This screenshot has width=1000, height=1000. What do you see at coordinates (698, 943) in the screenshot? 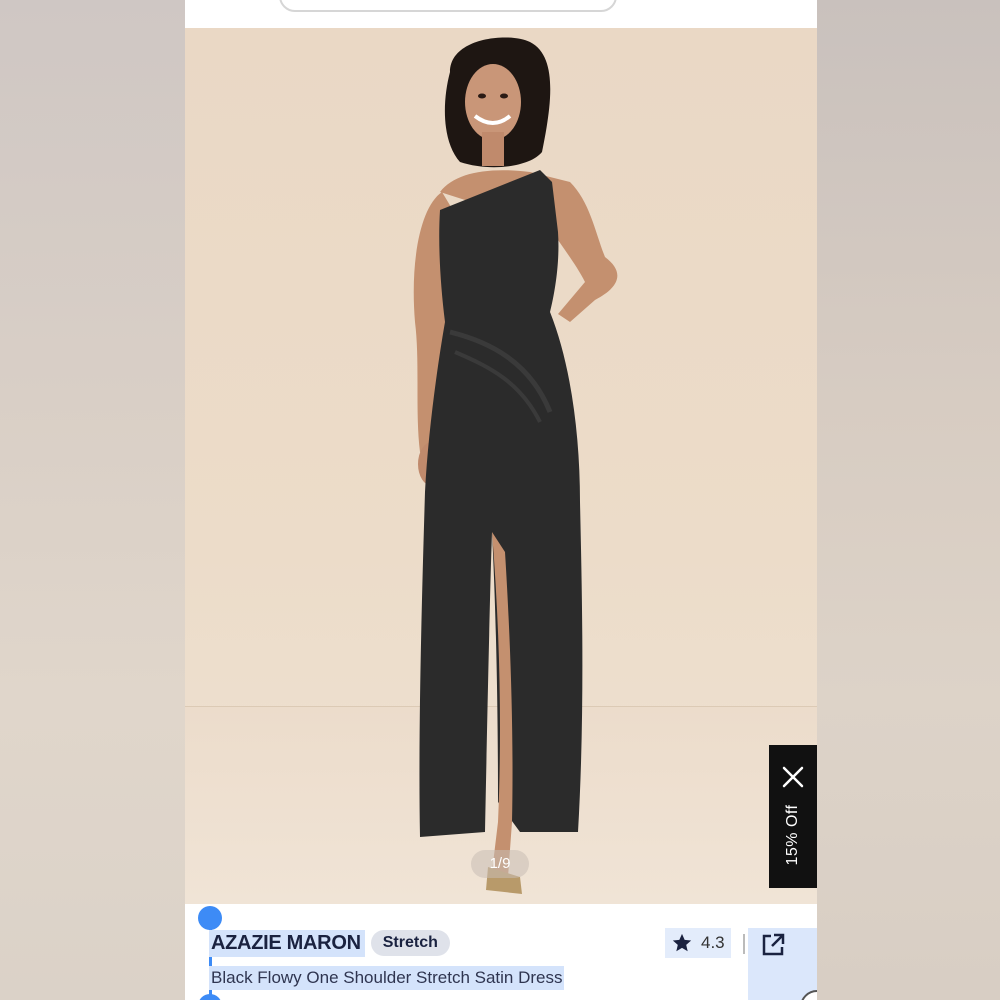
I see `rating: 4.3` at bounding box center [698, 943].